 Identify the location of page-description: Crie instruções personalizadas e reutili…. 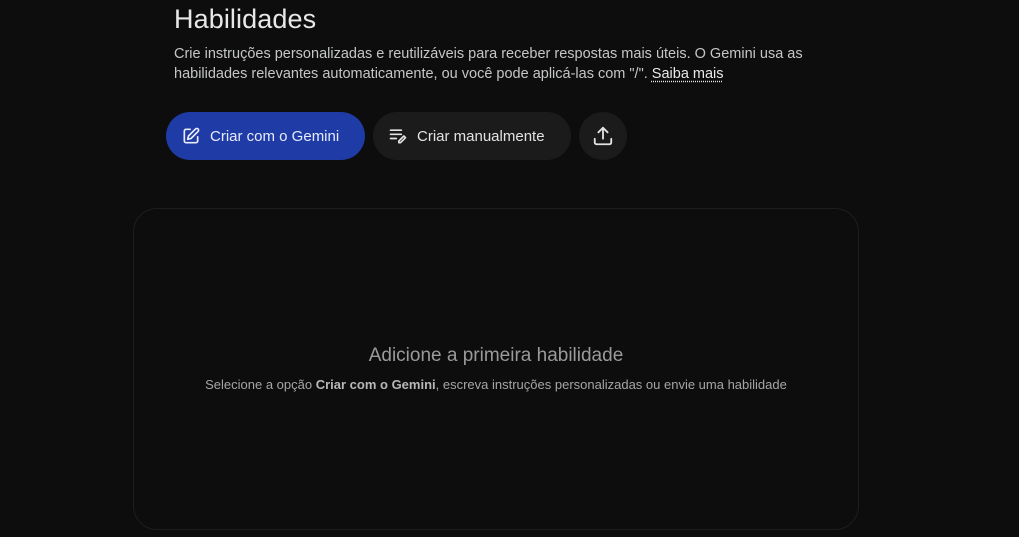
(499, 64).